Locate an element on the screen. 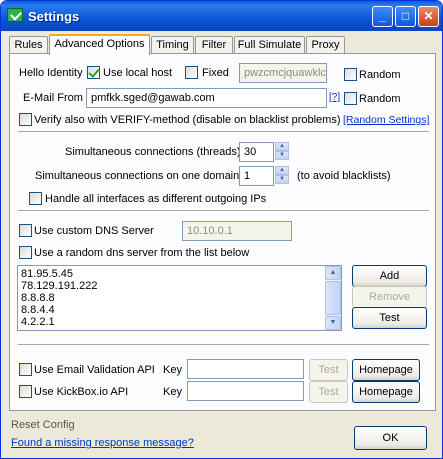  kickbox-api-label: Use KickBox.io API is located at coordinates (81, 392).